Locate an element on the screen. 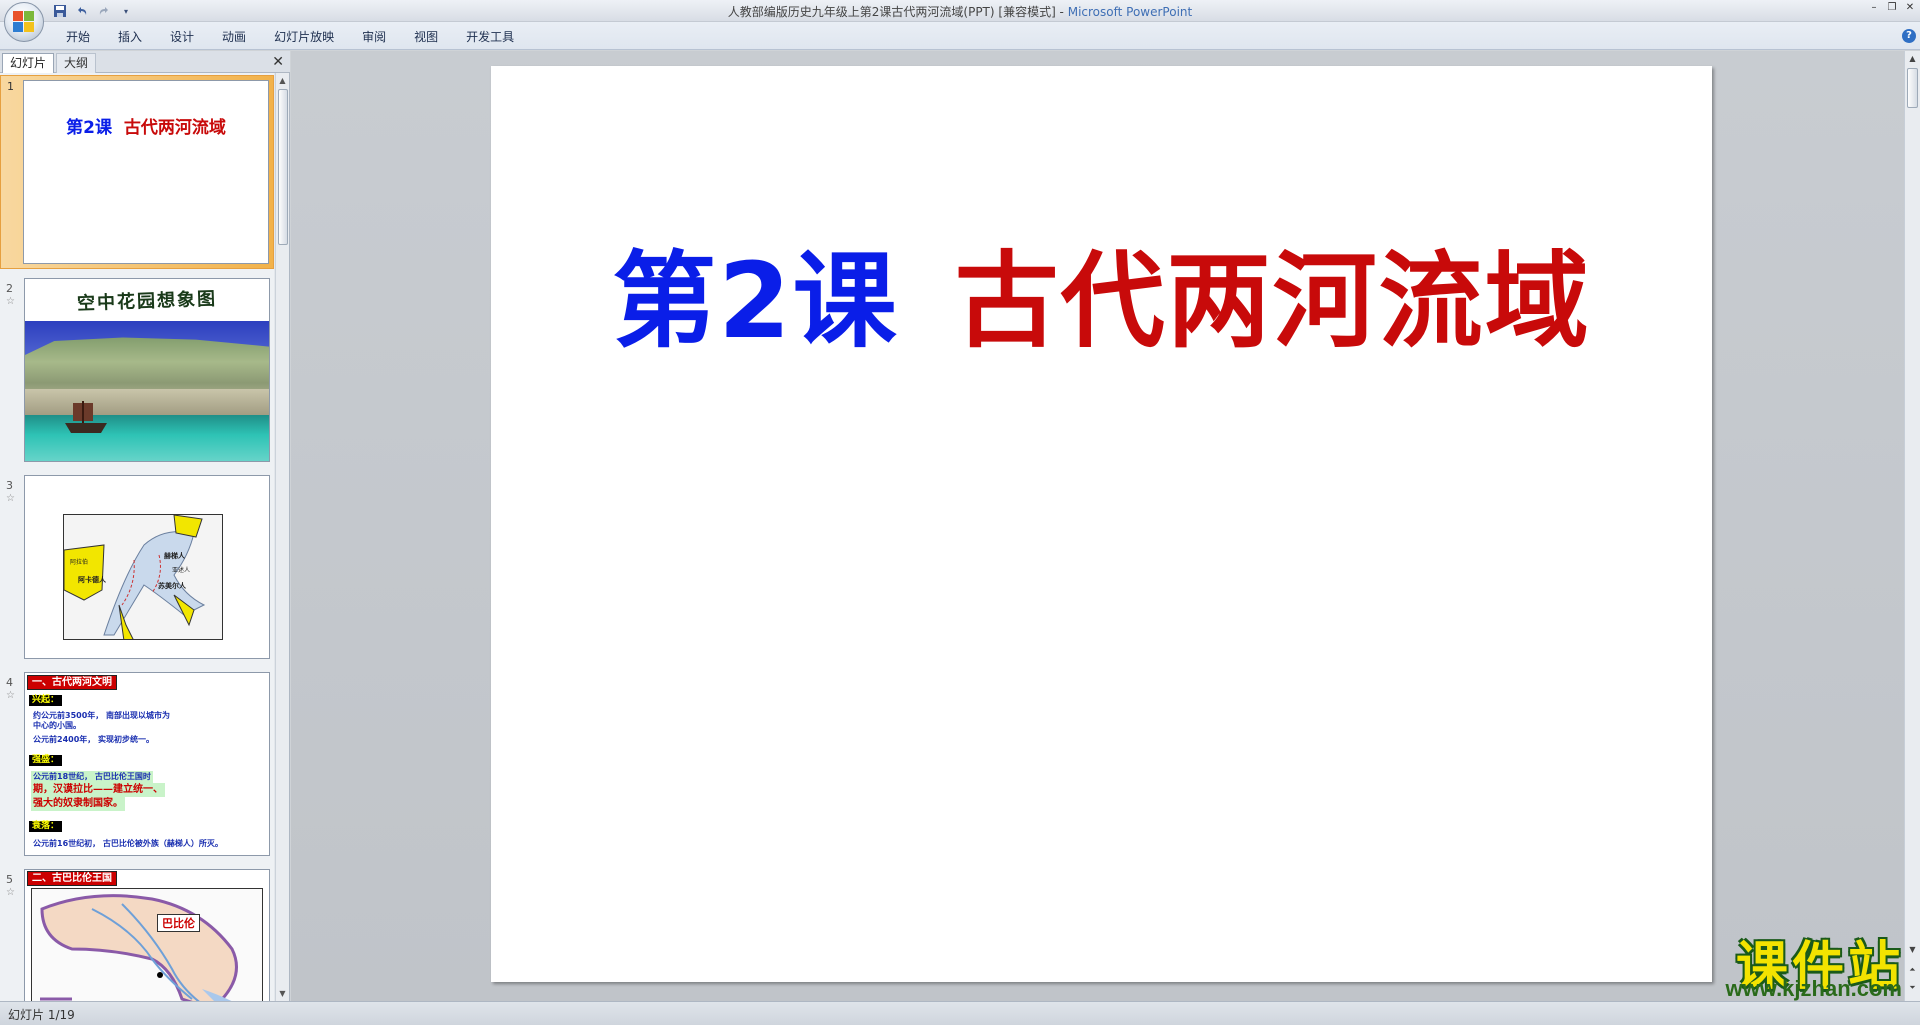 The width and height of the screenshot is (1920, 1025). slide-title-topic: 古代两河流域 is located at coordinates (1272, 301).